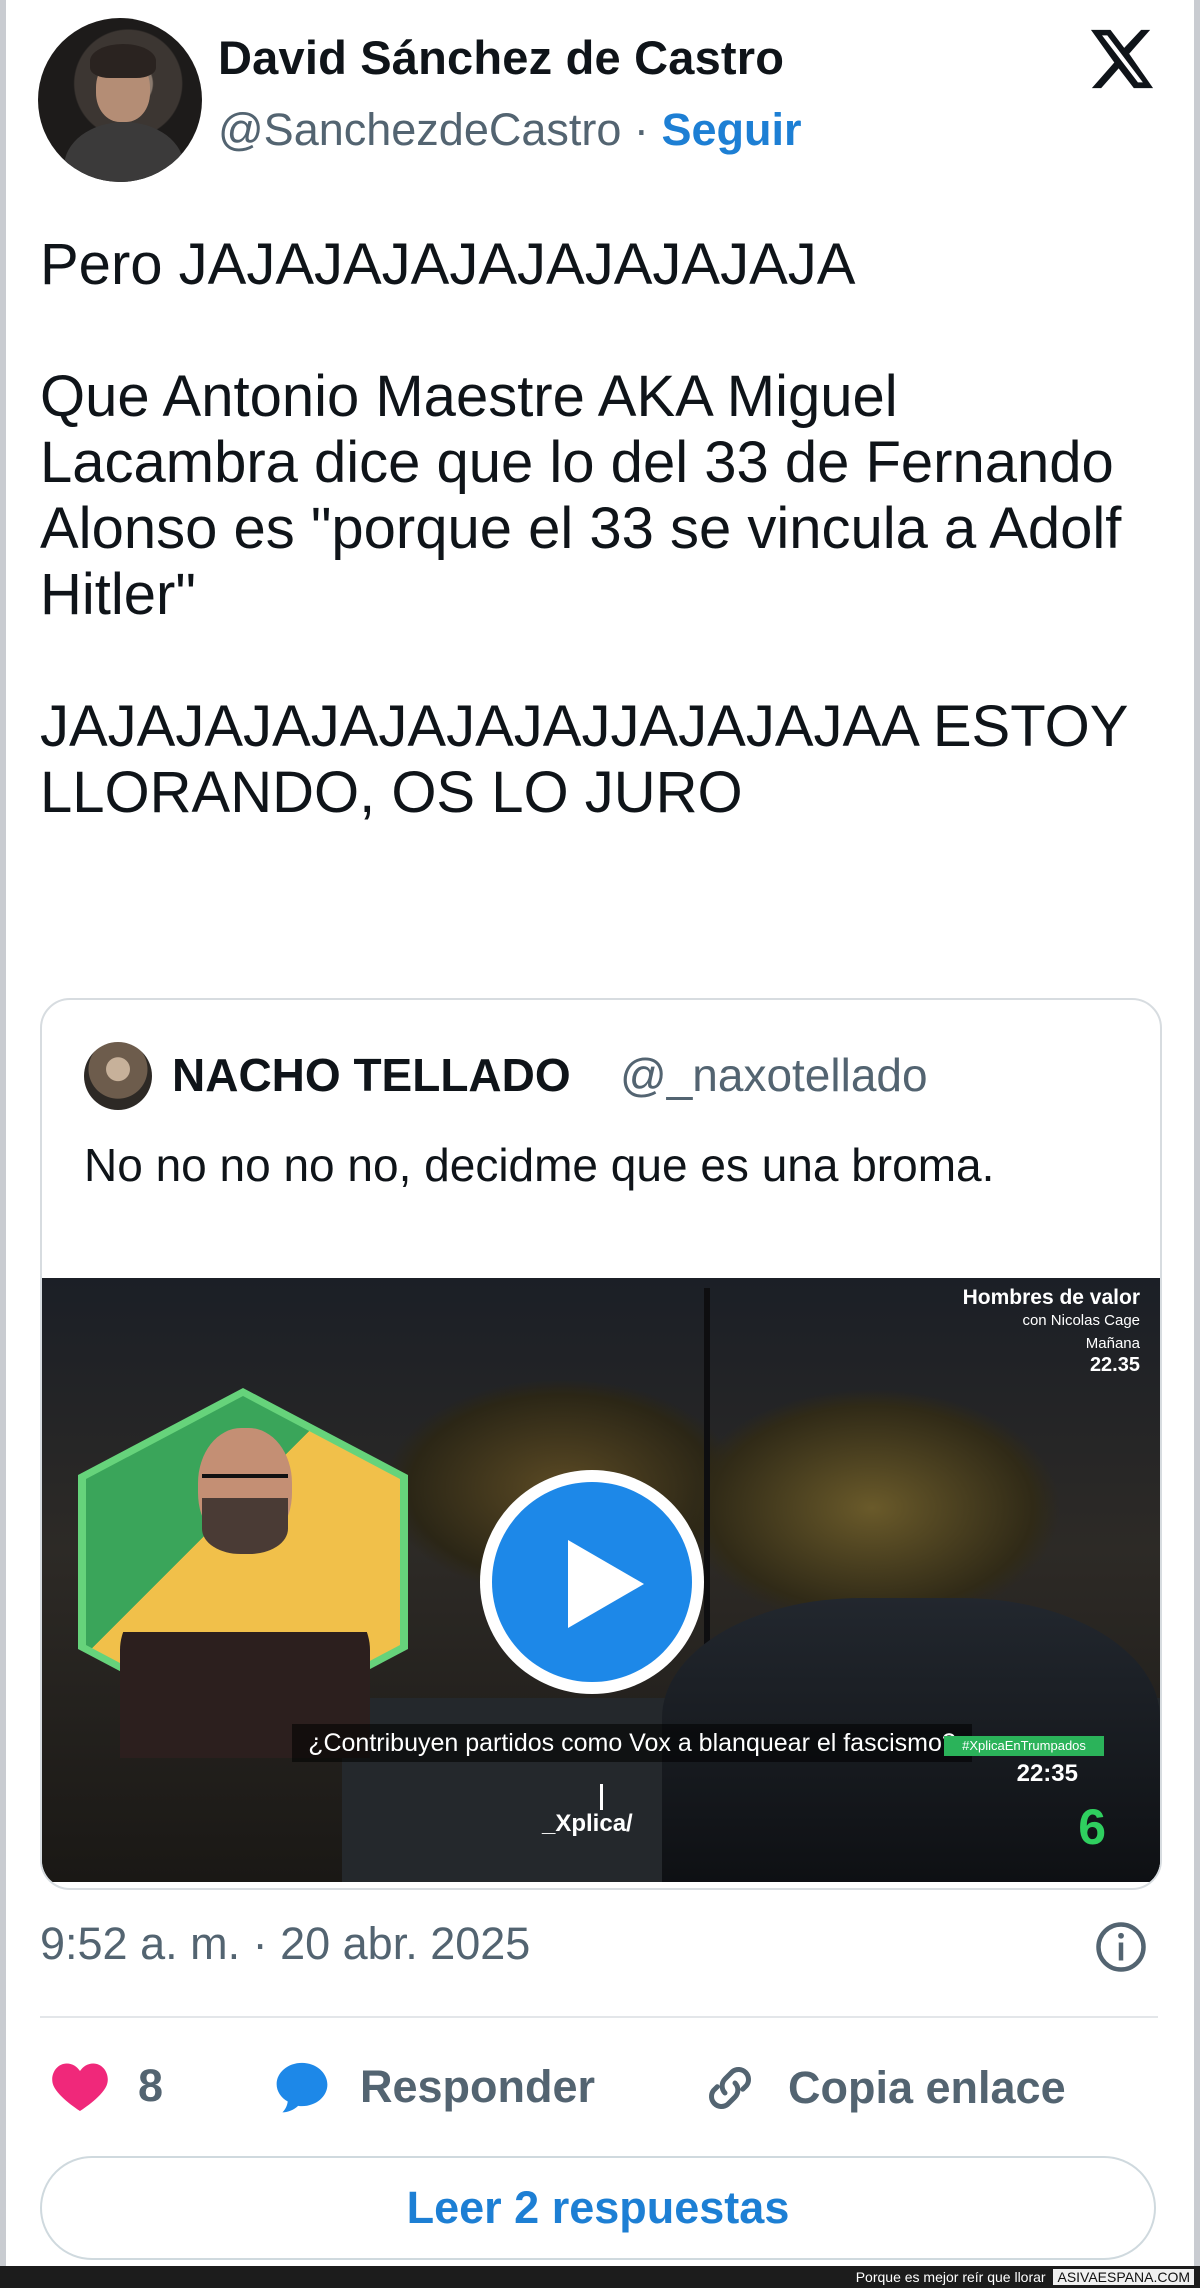 This screenshot has height=2288, width=1200. I want to click on speech-bubble-icon, so click(302, 2087).